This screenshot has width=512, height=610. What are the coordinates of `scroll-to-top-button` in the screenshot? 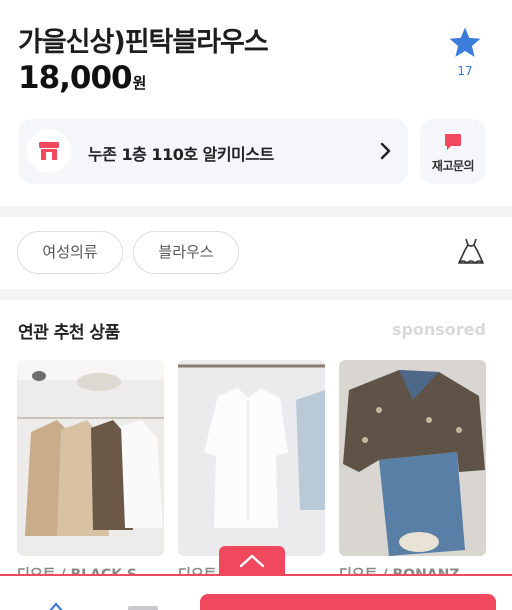 It's located at (252, 561).